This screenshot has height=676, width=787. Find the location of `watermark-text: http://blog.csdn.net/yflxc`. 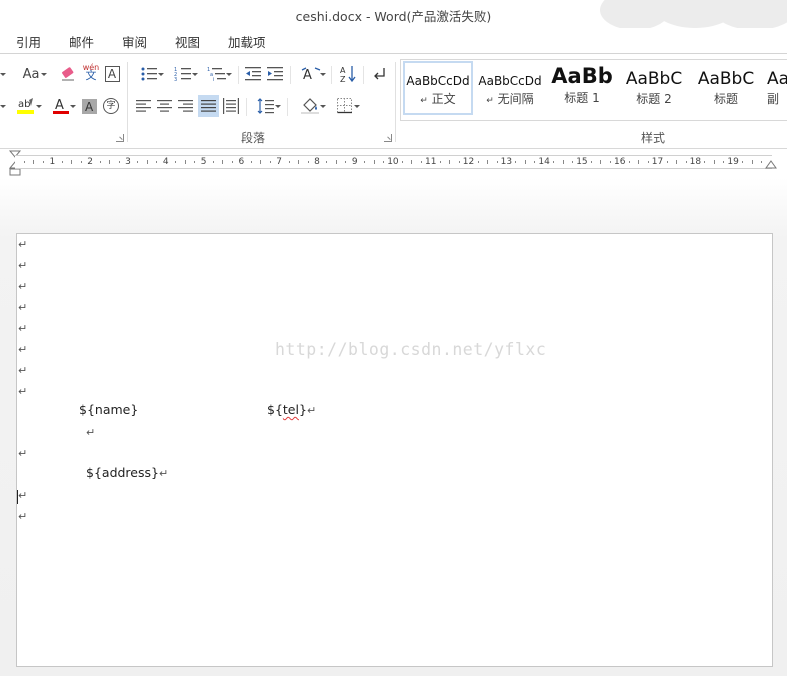

watermark-text: http://blog.csdn.net/yflxc is located at coordinates (411, 349).